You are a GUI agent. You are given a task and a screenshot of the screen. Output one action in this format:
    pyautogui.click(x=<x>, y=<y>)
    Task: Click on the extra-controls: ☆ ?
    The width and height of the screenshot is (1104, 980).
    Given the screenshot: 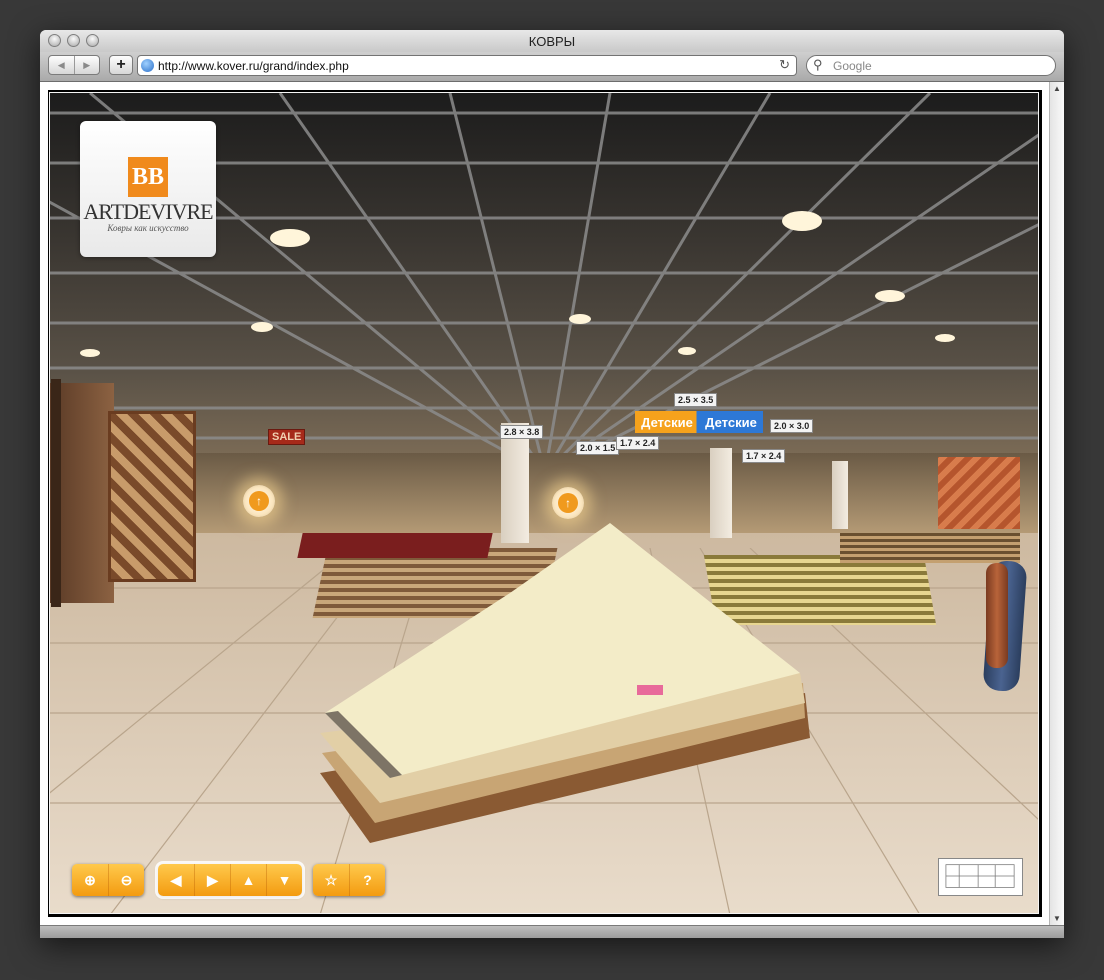 What is the action you would take?
    pyautogui.click(x=349, y=880)
    